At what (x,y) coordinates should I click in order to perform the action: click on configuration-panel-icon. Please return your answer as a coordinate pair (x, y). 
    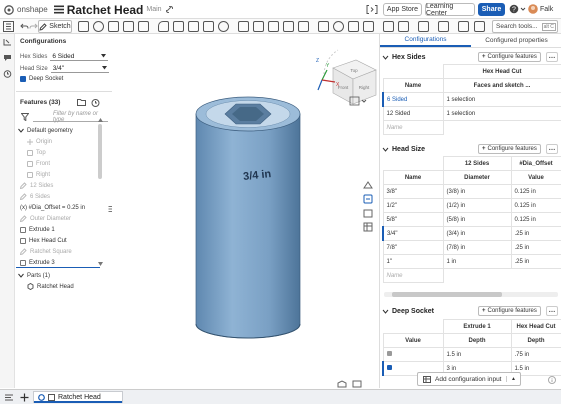
    Looking at the image, I should click on (368, 227).